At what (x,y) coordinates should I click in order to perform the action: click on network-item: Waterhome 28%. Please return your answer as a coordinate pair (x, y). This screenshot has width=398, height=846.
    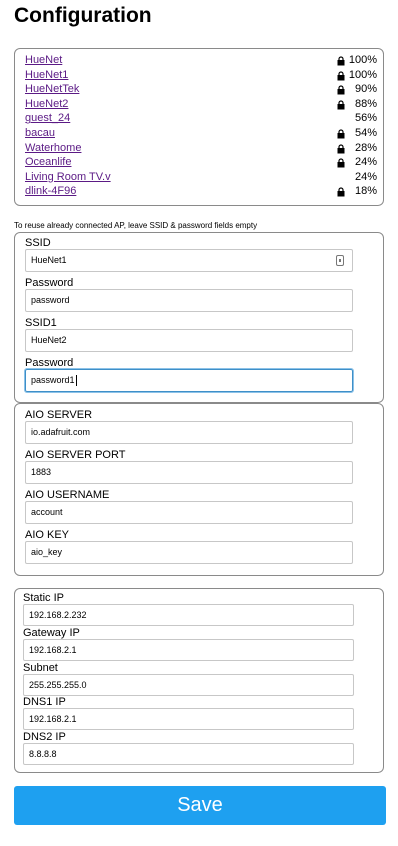
    Looking at the image, I should click on (201, 149).